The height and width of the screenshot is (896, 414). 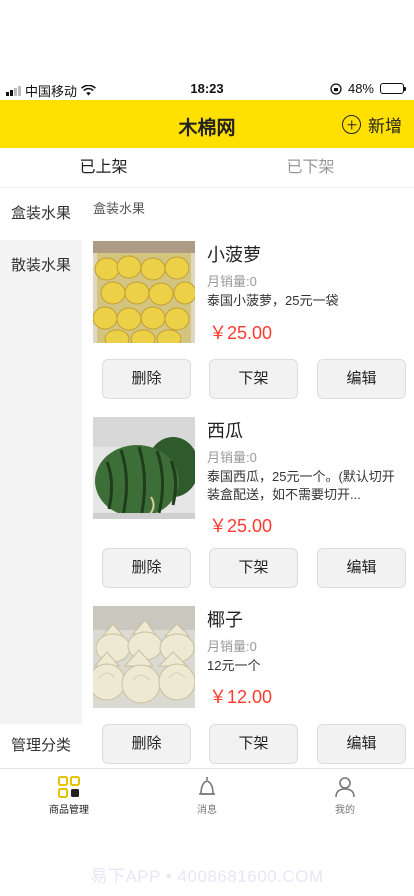 I want to click on add-product-button: 新增, so click(x=372, y=124).